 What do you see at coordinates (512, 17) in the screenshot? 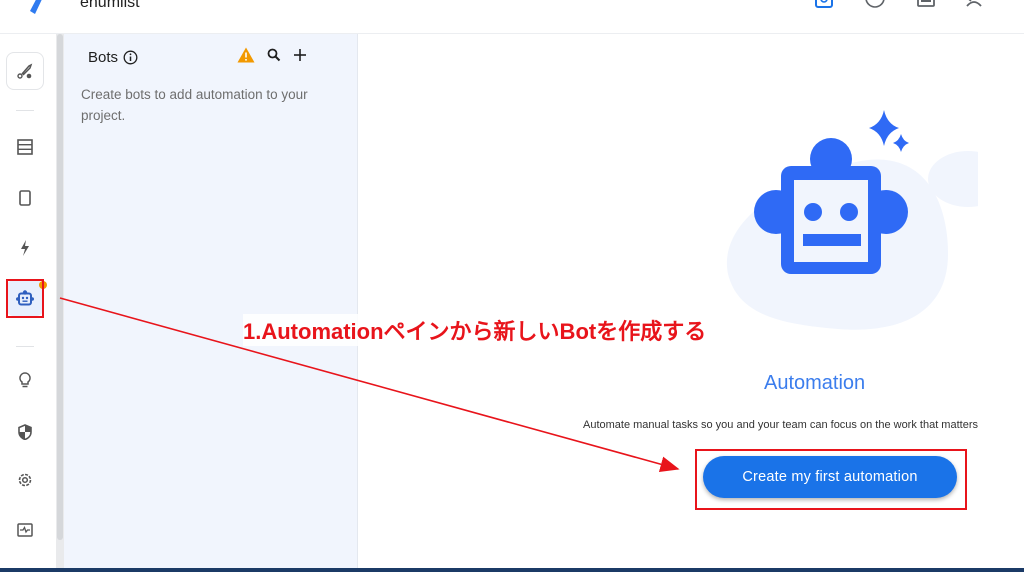
I see `top-bar: enumlist` at bounding box center [512, 17].